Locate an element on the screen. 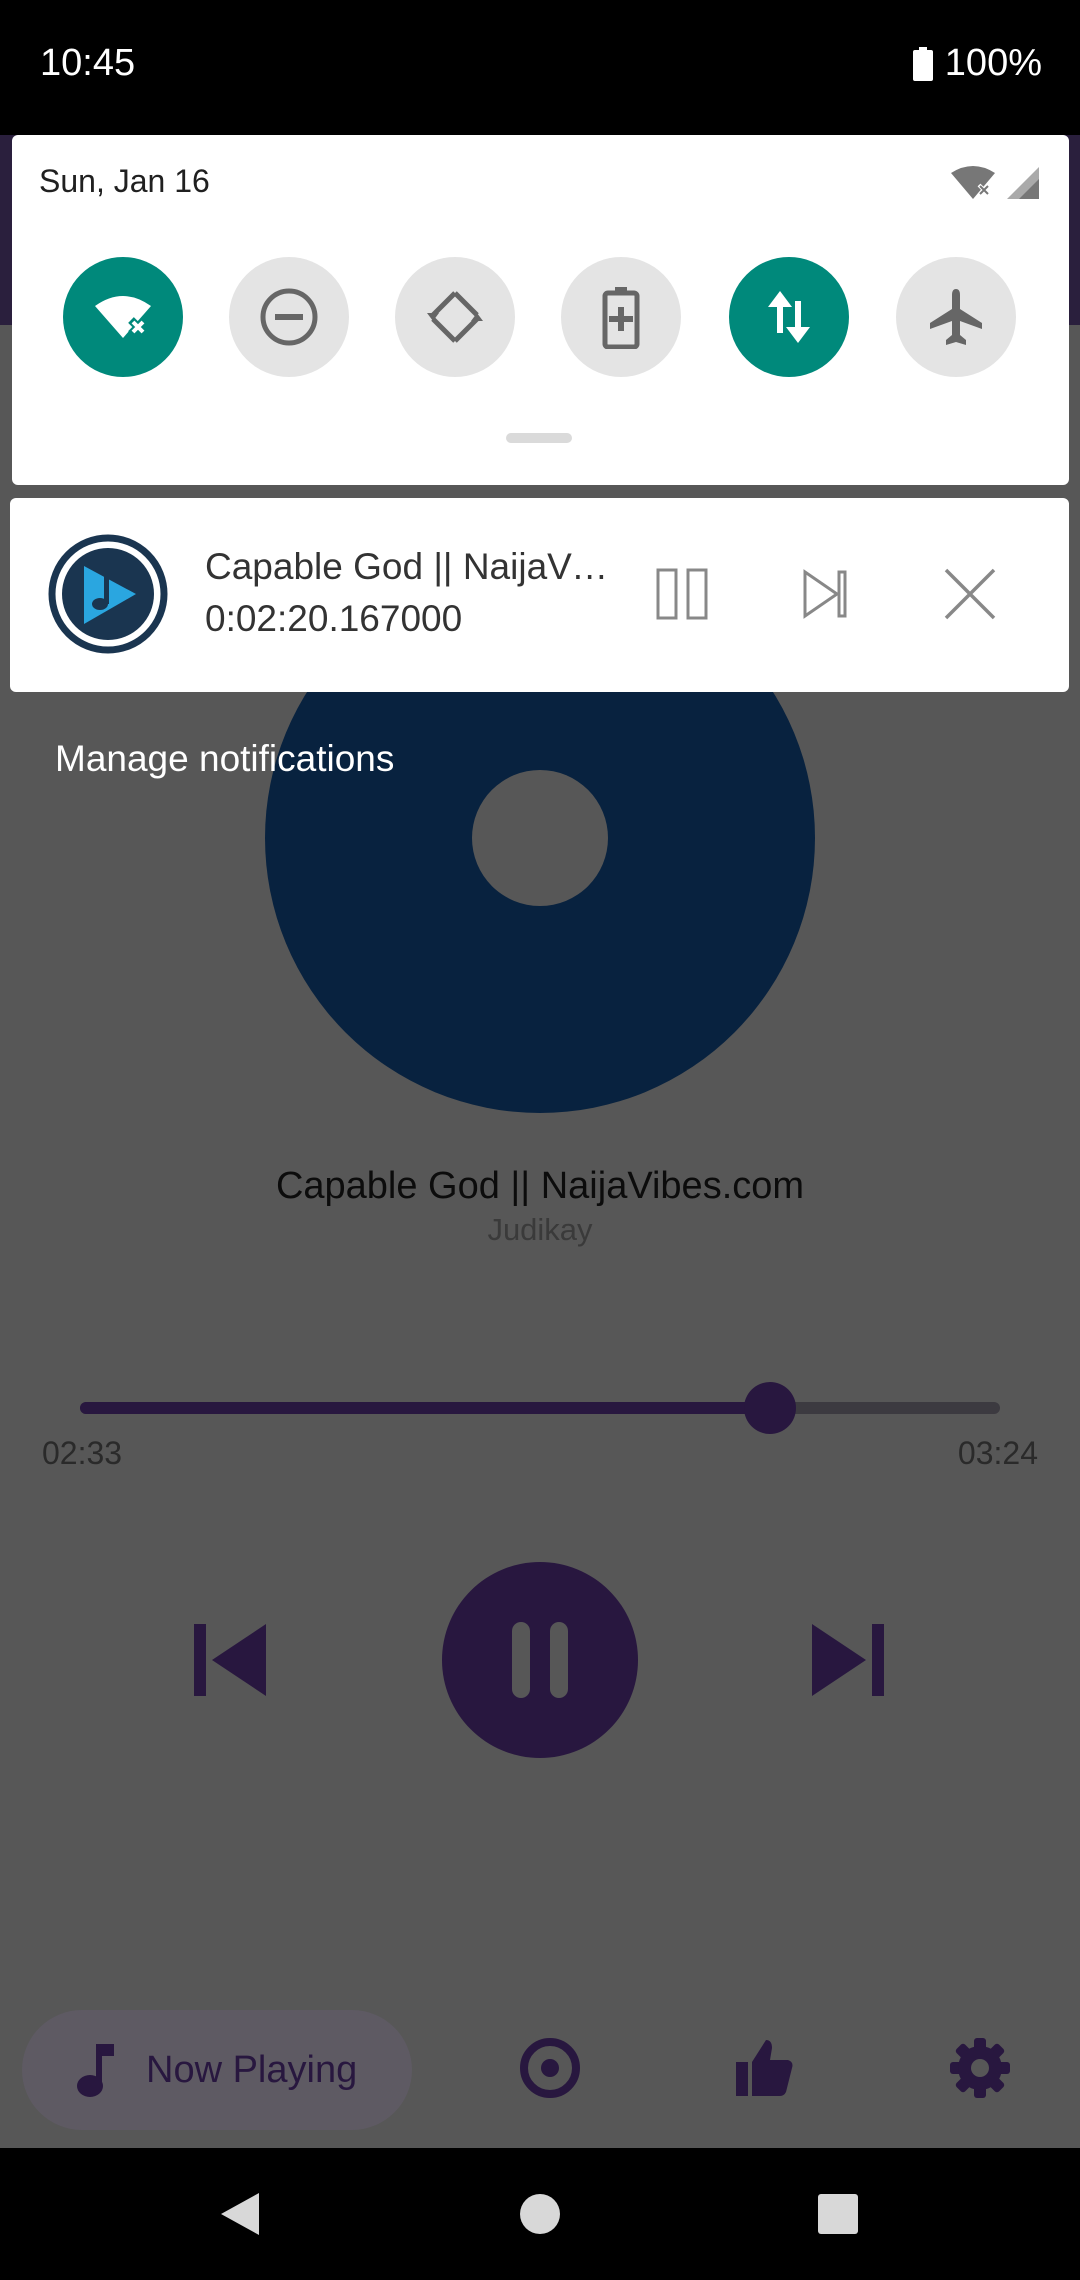 The image size is (1080, 2280). qs-tile-mobile-data is located at coordinates (789, 317).